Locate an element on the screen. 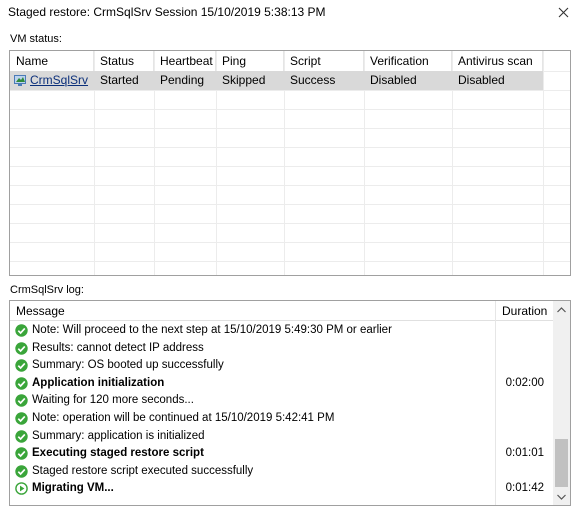 This screenshot has width=580, height=510. close-button is located at coordinates (563, 13).